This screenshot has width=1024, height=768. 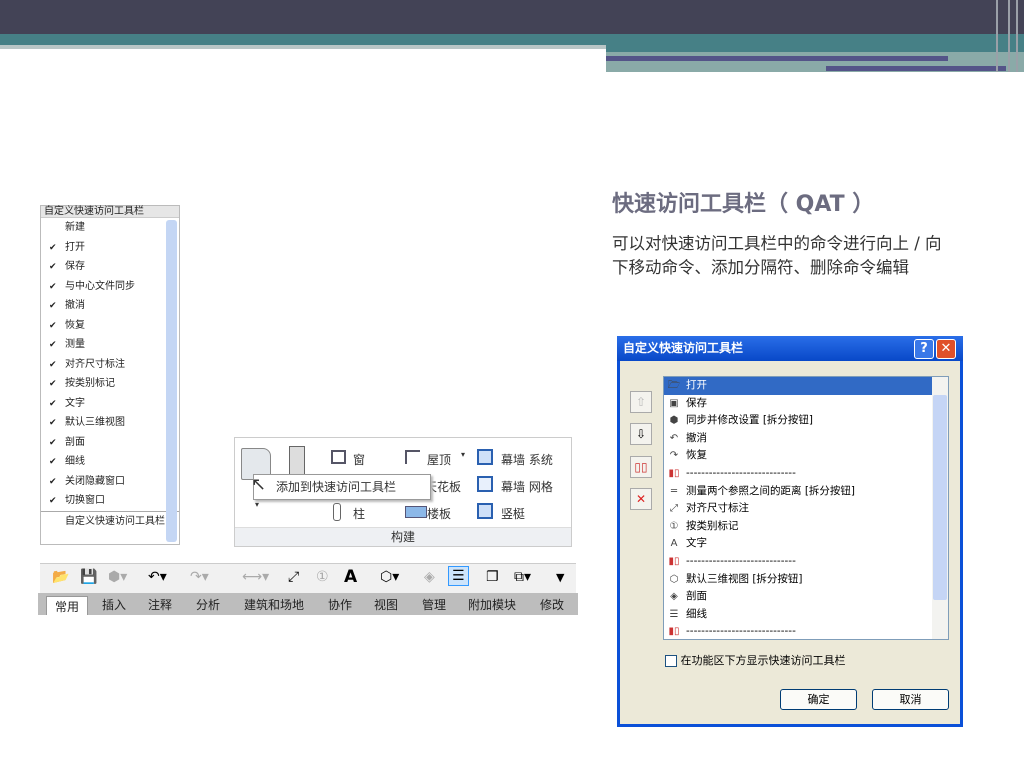 What do you see at coordinates (439, 513) in the screenshot?
I see `floor-label: 楼板` at bounding box center [439, 513].